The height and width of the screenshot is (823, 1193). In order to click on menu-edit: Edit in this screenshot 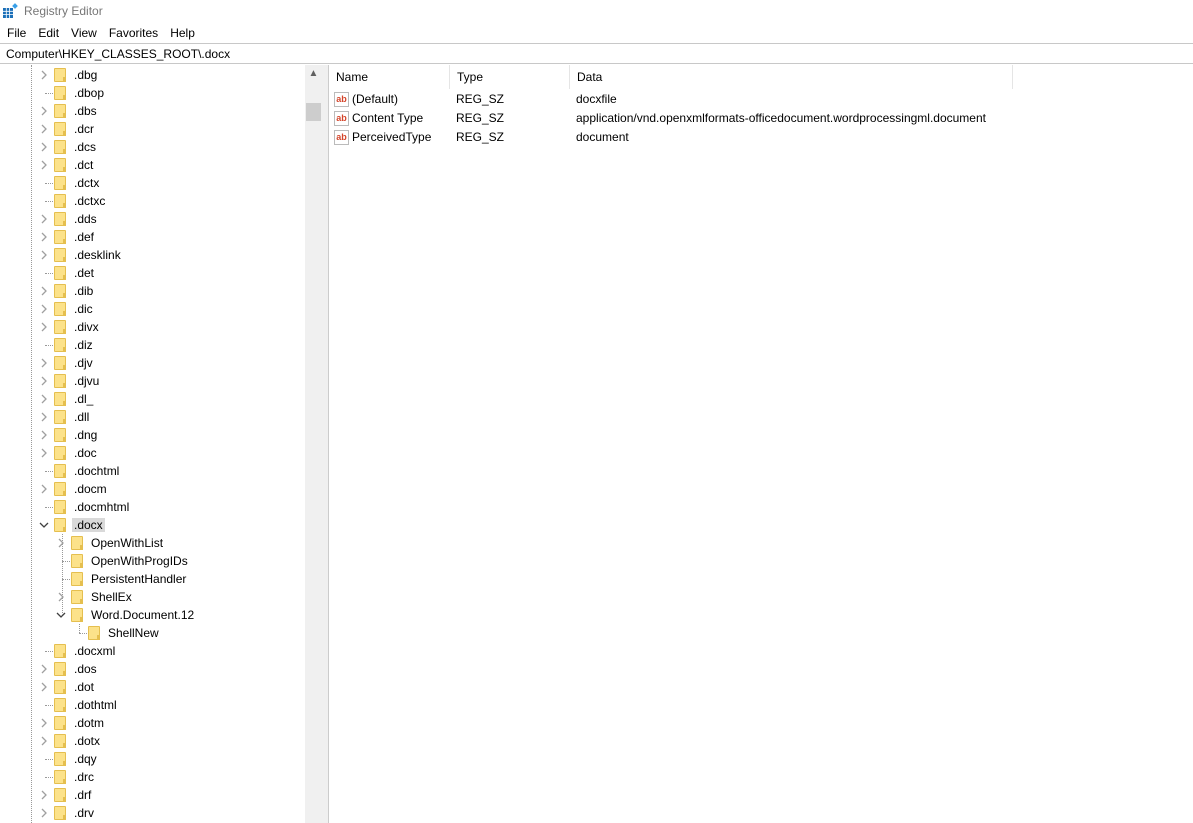, I will do `click(48, 33)`.